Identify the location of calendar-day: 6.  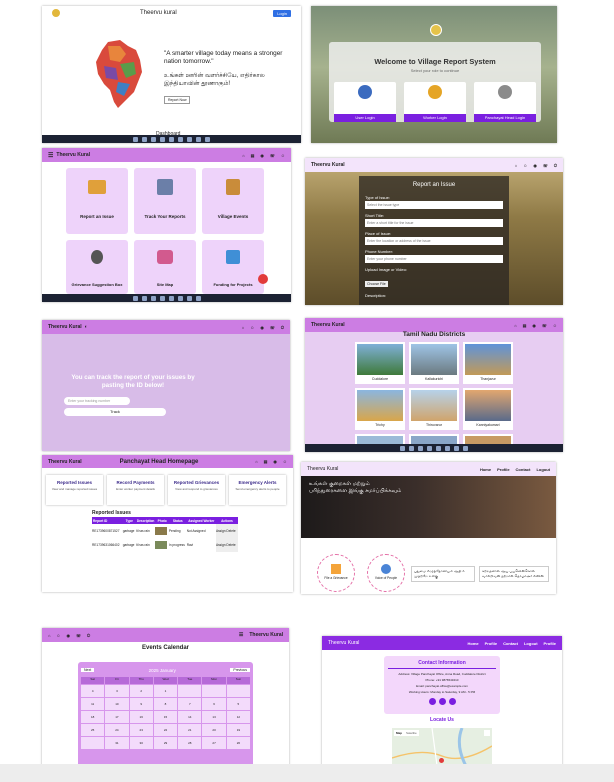
(214, 704).